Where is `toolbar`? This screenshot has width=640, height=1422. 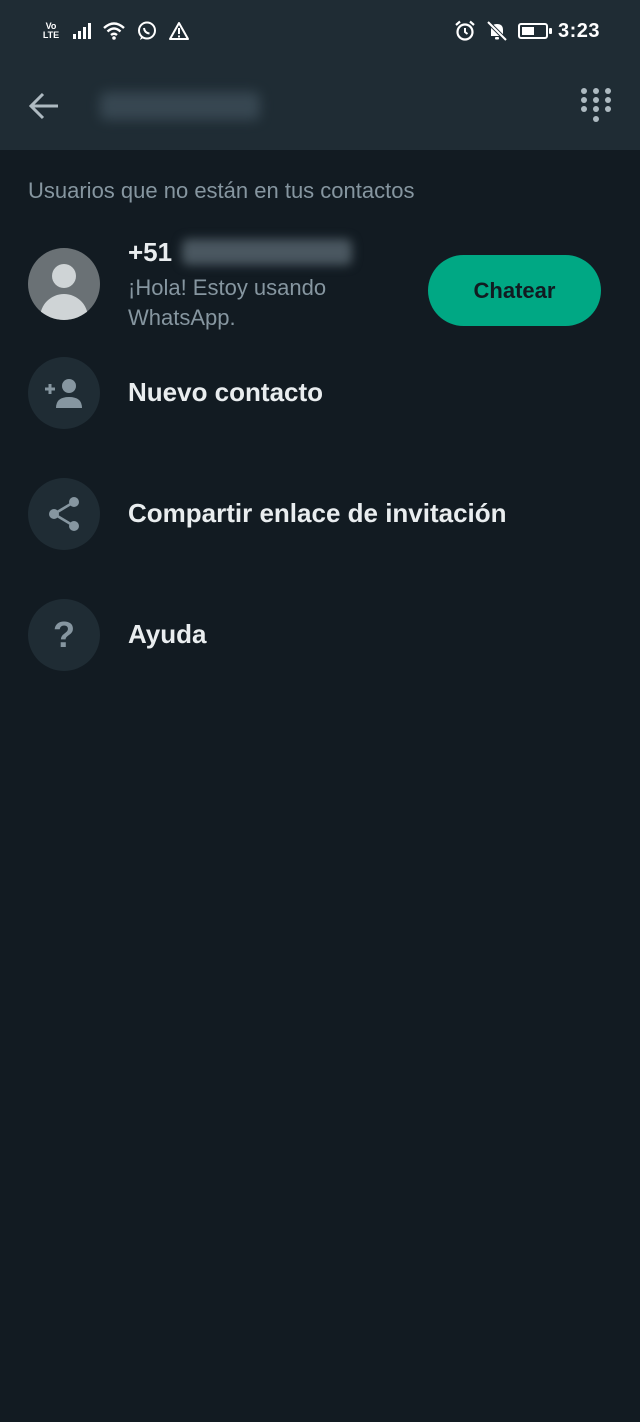 toolbar is located at coordinates (320, 106).